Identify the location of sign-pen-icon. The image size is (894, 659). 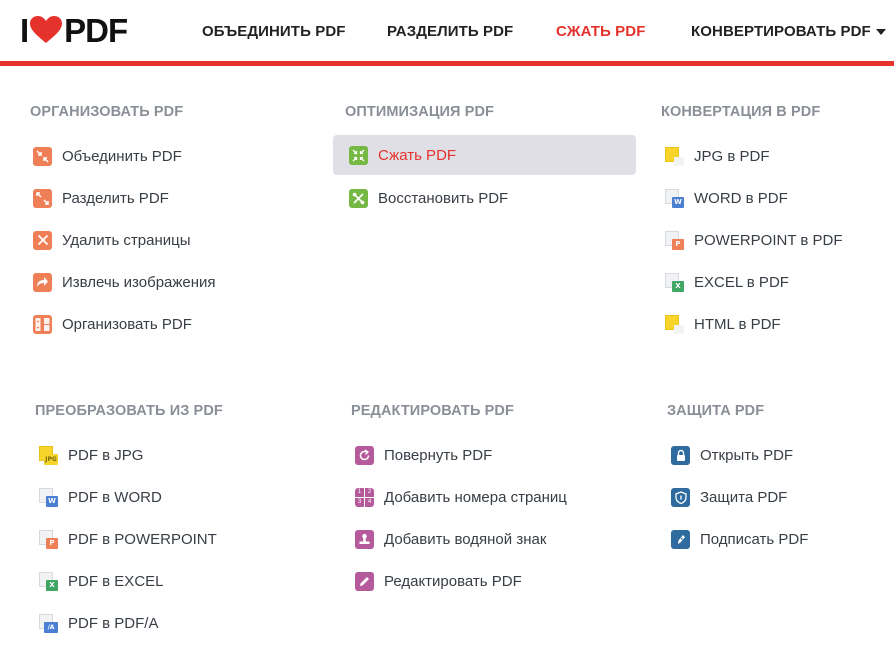
(680, 539).